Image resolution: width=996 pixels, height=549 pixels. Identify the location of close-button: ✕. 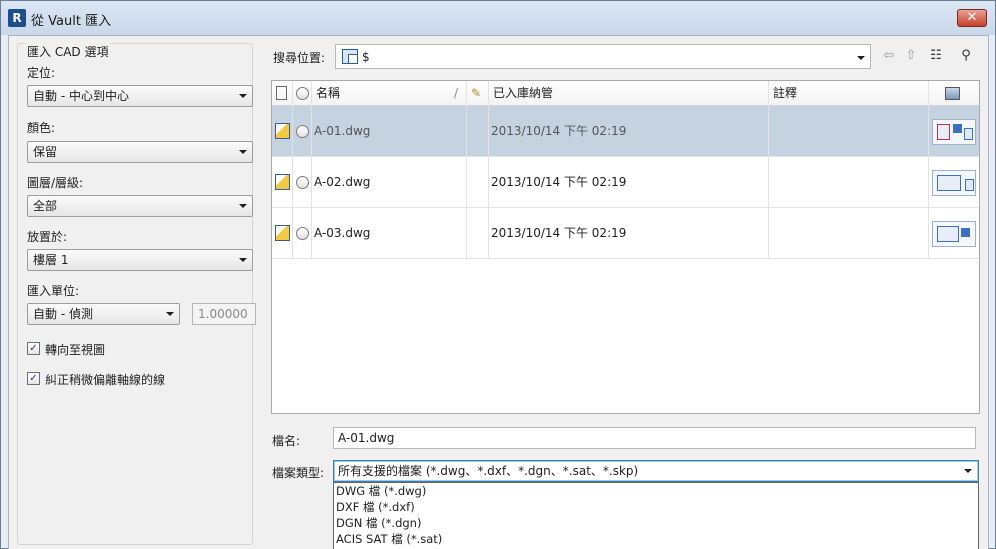
(972, 18).